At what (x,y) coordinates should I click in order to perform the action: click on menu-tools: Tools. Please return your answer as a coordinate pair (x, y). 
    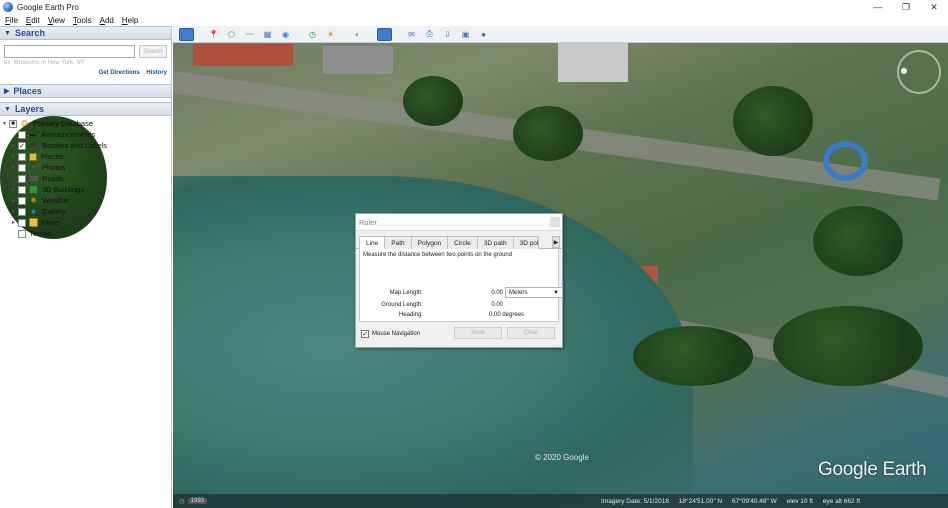
    Looking at the image, I should click on (82, 20).